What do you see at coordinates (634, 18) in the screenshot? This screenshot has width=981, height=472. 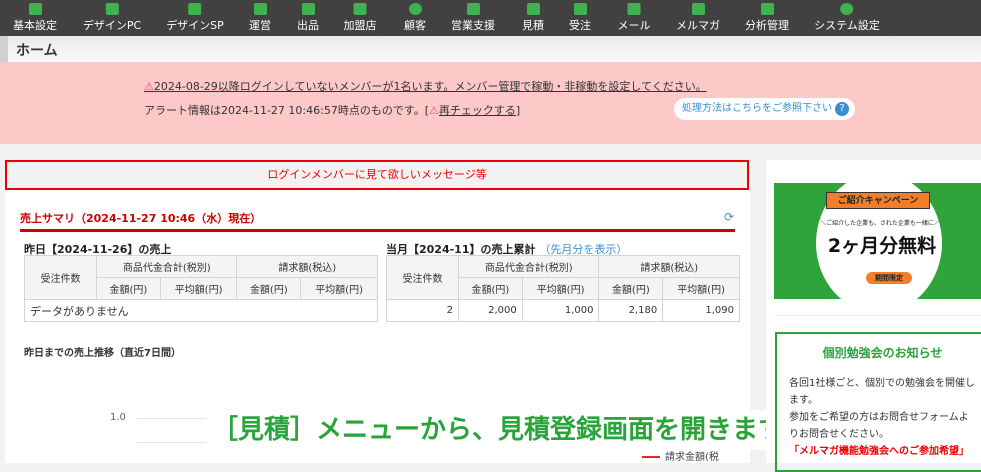 I see `nav-item-10: メール` at bounding box center [634, 18].